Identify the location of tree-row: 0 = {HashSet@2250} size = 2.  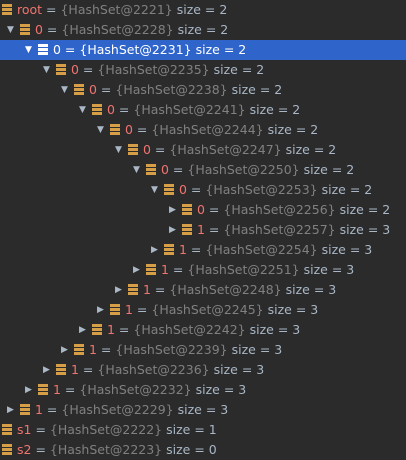
(203, 170).